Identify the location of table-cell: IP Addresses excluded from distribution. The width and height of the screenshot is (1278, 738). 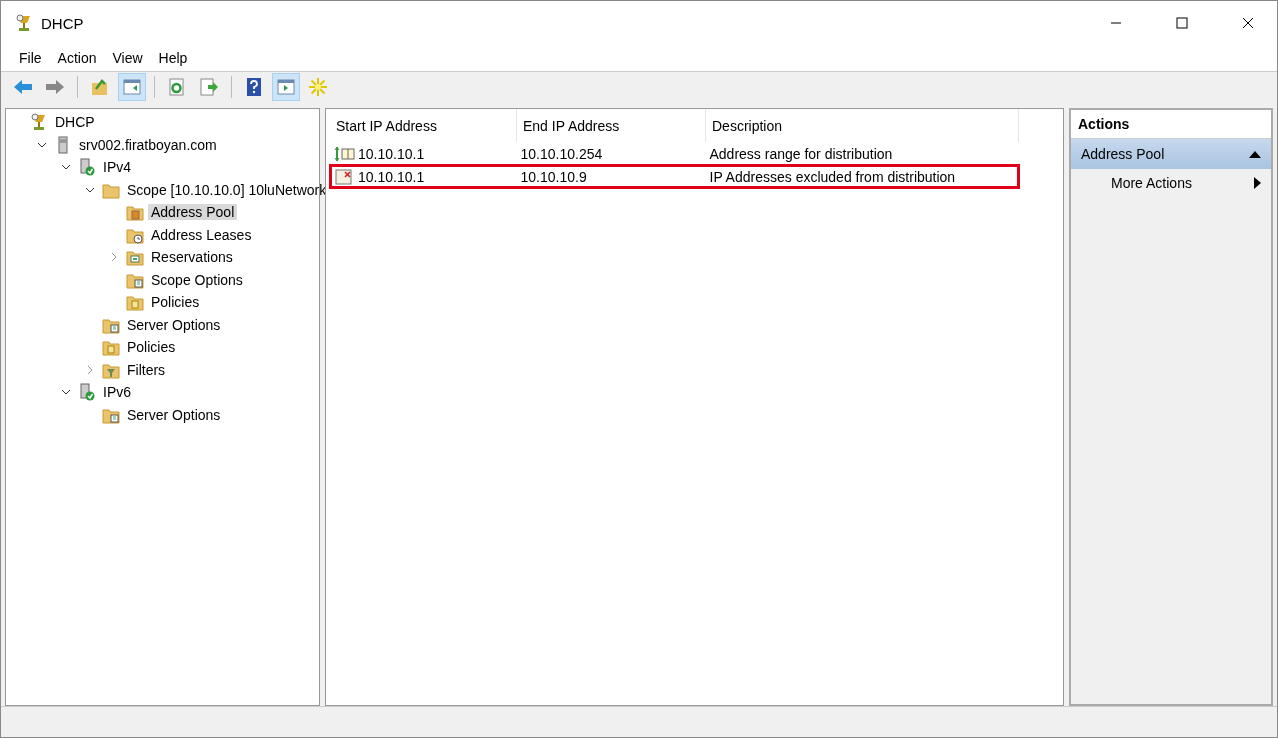
(832, 176).